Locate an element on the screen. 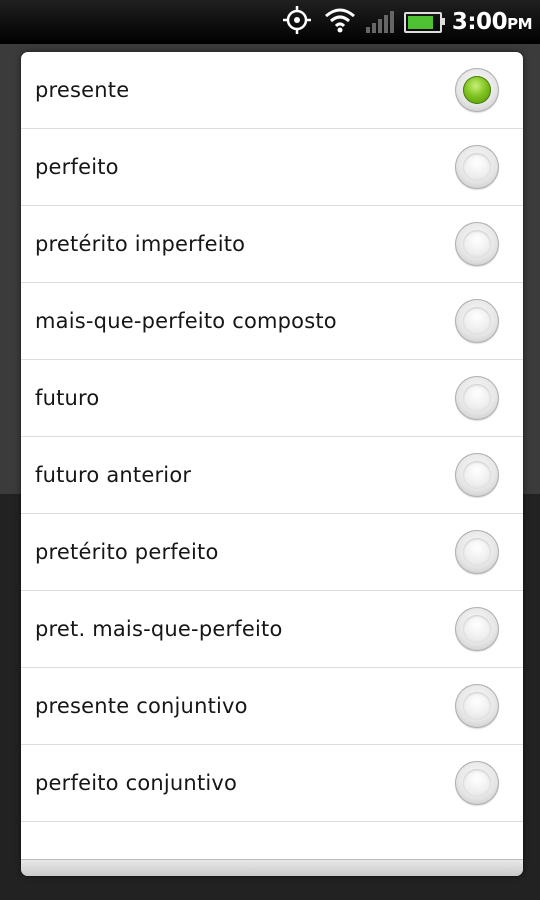 This screenshot has height=900, width=540. tense-option-label: presente is located at coordinates (82, 90).